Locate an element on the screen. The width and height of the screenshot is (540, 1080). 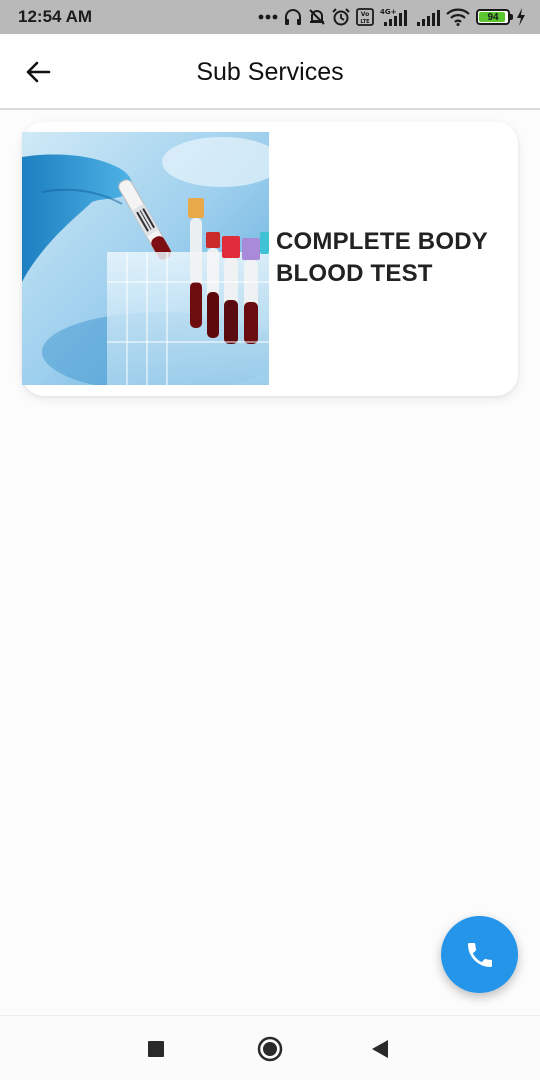
headset-icon is located at coordinates (293, 17).